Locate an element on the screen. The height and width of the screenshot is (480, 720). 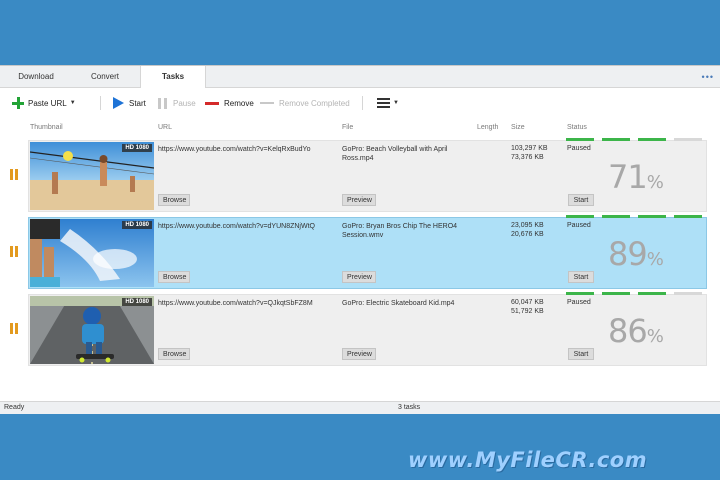
beach-volleyball-image is located at coordinates (92, 176).